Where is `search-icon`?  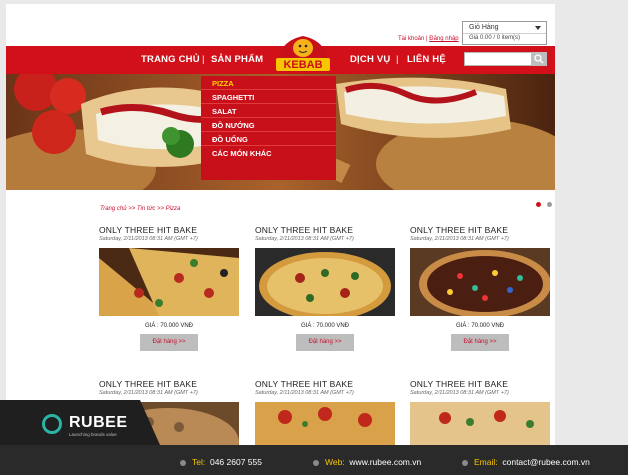 search-icon is located at coordinates (539, 59).